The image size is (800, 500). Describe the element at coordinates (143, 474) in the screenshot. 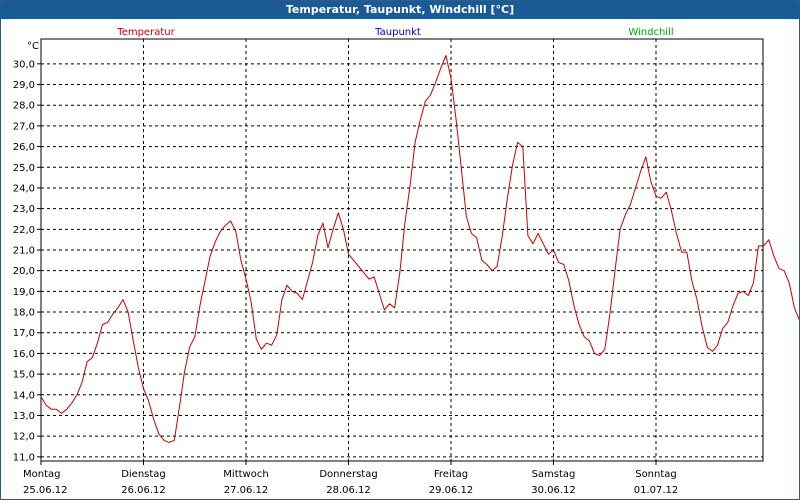

I see `x-tick-day-label: Dienstag` at that location.